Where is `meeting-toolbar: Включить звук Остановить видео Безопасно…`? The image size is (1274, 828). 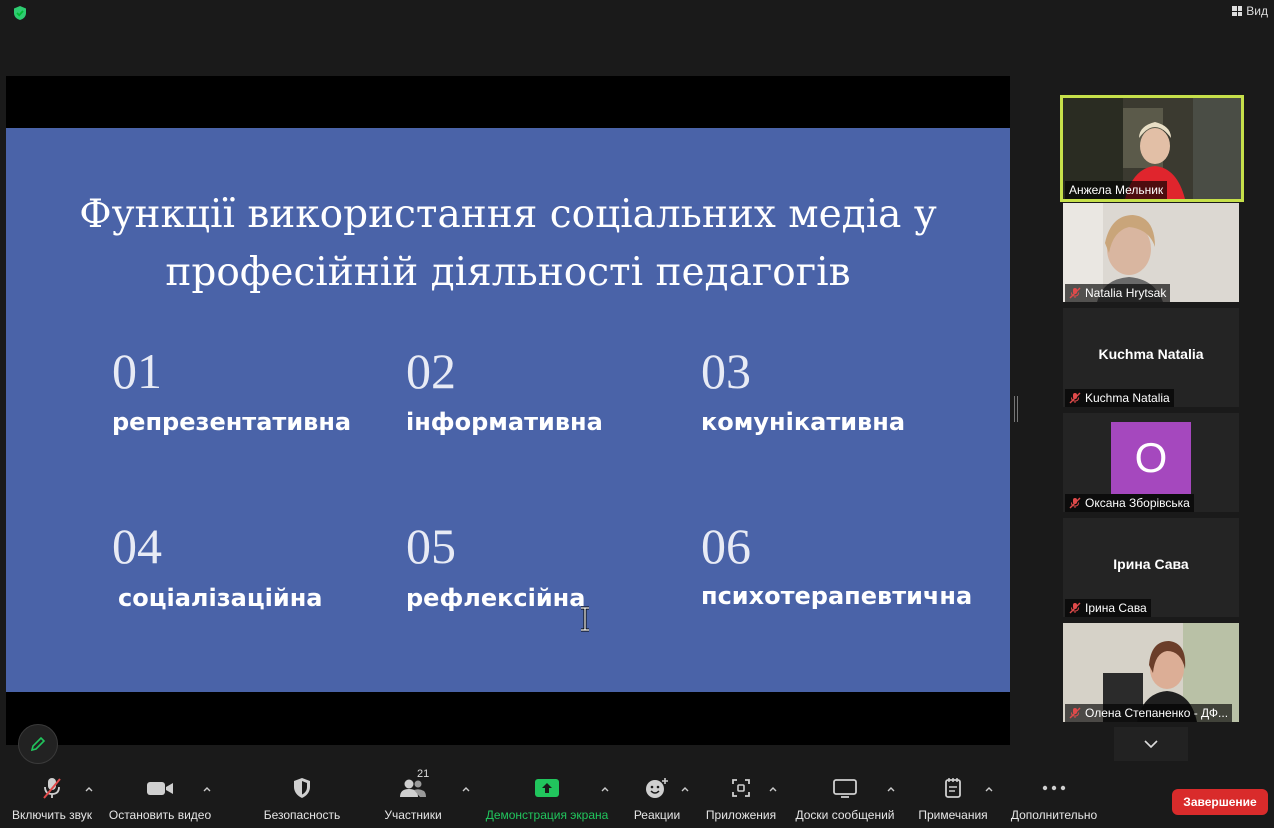
meeting-toolbar: Включить звук Остановить видео Безопасно… is located at coordinates (637, 798).